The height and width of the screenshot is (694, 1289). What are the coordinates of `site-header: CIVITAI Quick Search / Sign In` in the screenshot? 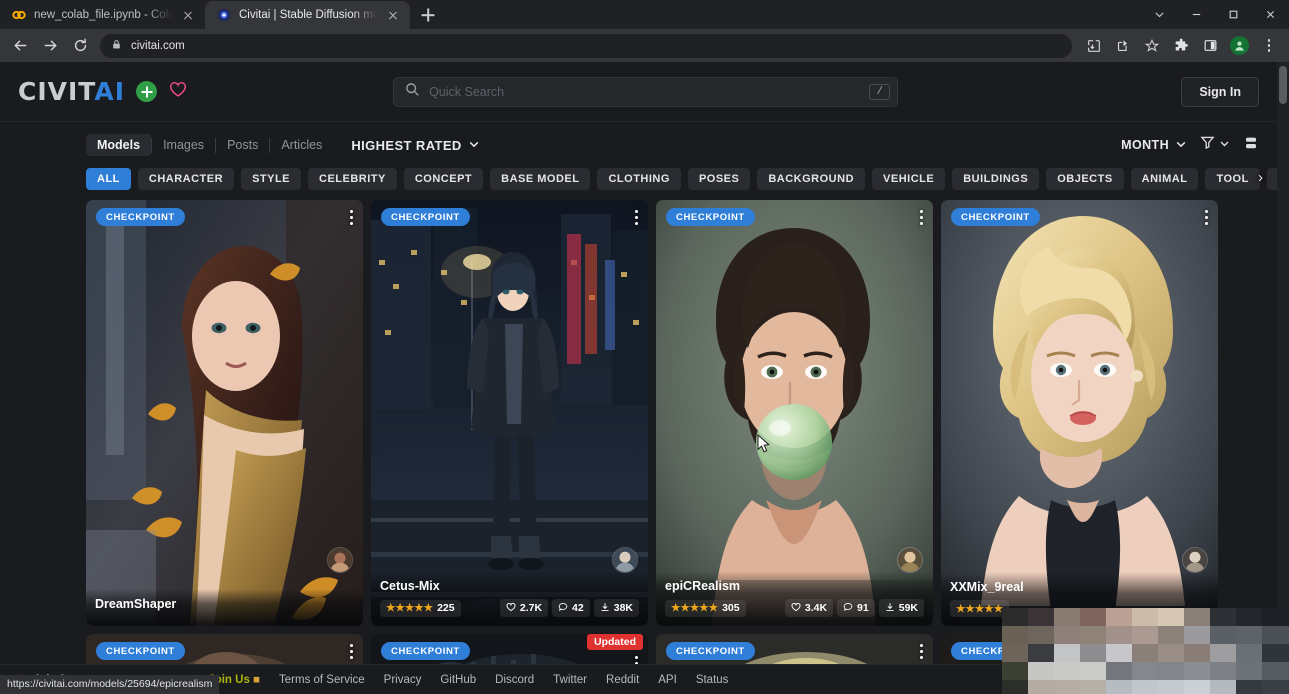 It's located at (638, 92).